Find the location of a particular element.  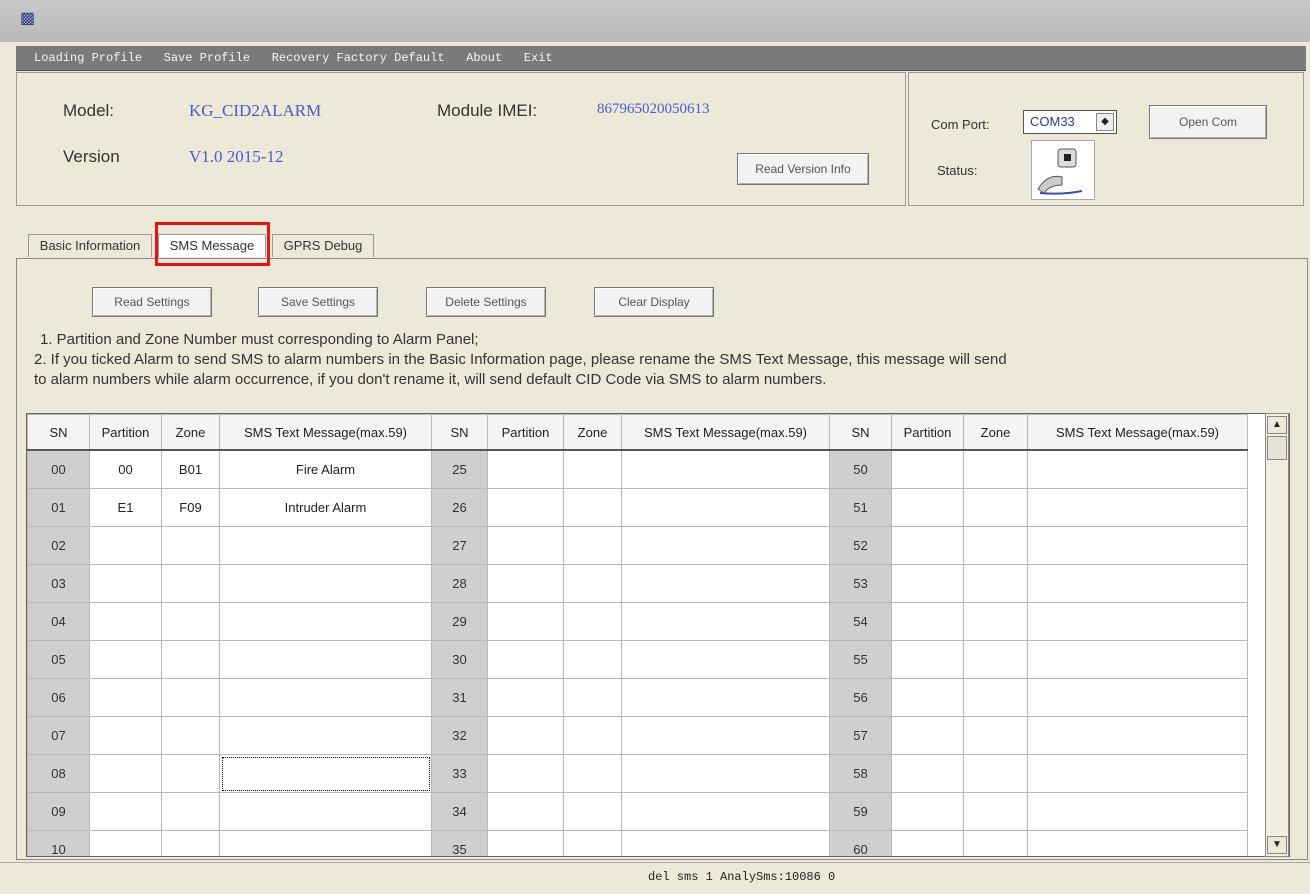

menu-exit: Exit is located at coordinates (538, 58).